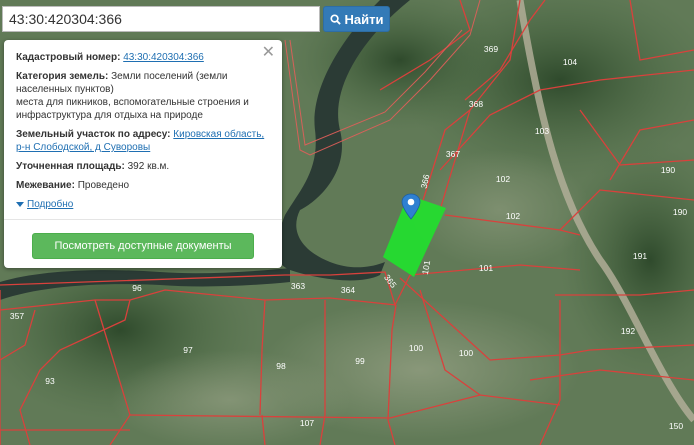 Image resolution: width=694 pixels, height=445 pixels. I want to click on parcel-label: 96, so click(137, 288).